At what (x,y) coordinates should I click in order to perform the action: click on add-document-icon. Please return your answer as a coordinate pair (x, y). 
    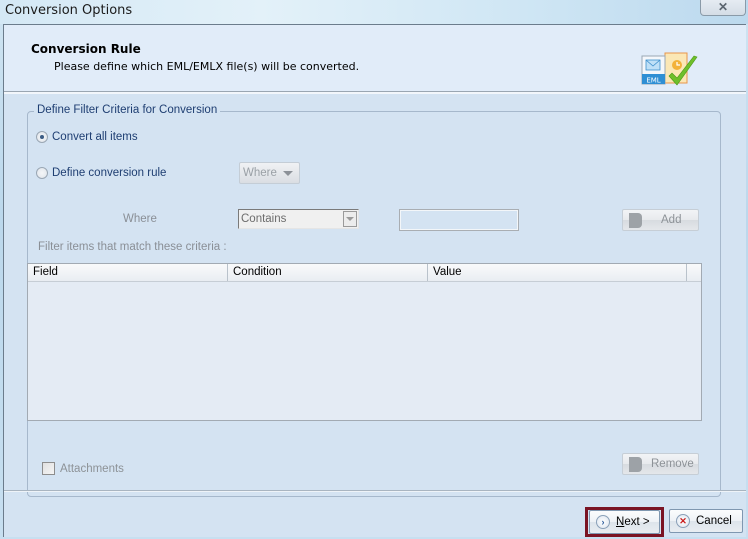
    Looking at the image, I should click on (635, 220).